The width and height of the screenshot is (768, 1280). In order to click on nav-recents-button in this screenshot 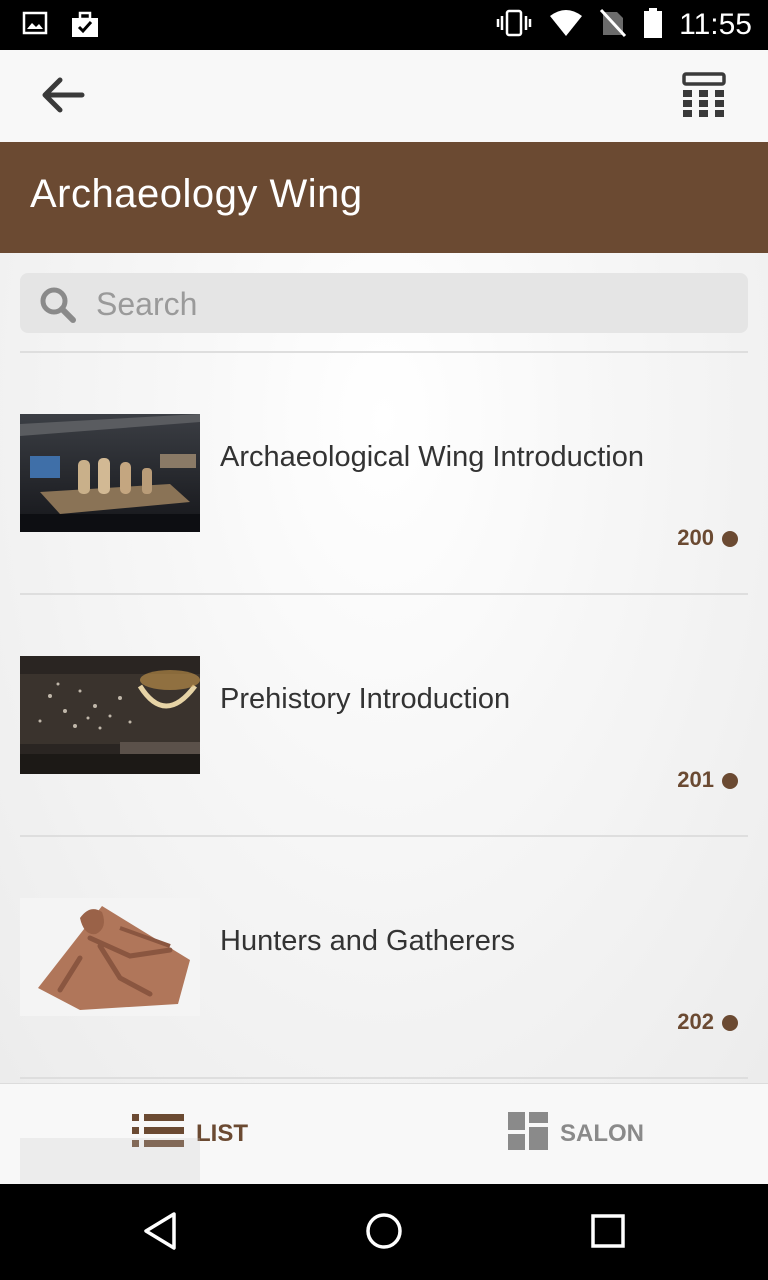, I will do `click(608, 1233)`.